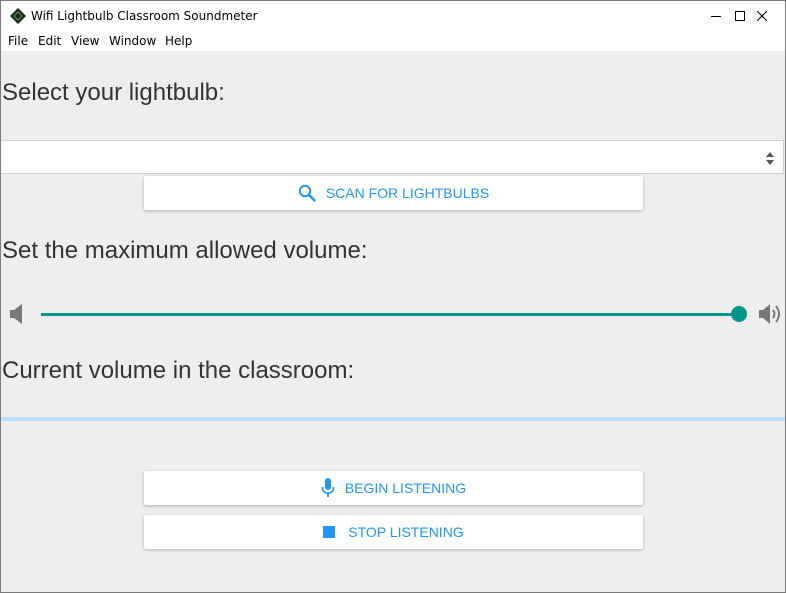 This screenshot has height=593, width=786. I want to click on select-arrows-icon, so click(770, 158).